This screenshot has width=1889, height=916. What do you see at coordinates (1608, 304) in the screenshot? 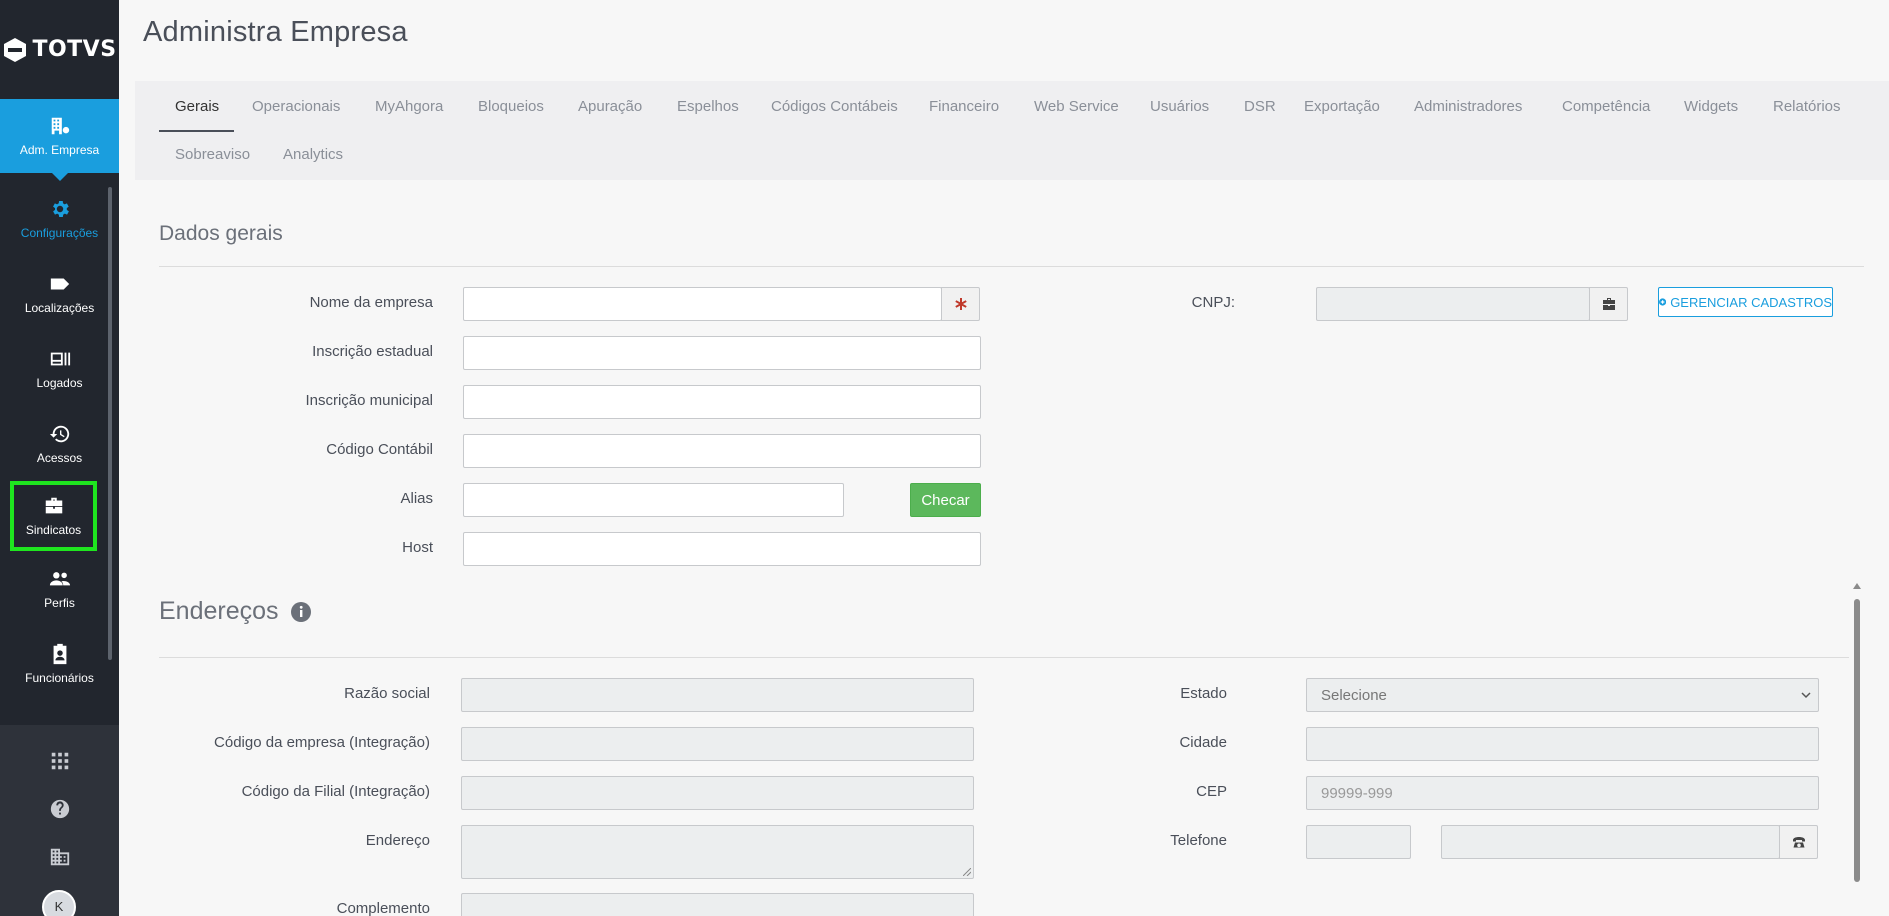
I see `cnpj-addon-button` at bounding box center [1608, 304].